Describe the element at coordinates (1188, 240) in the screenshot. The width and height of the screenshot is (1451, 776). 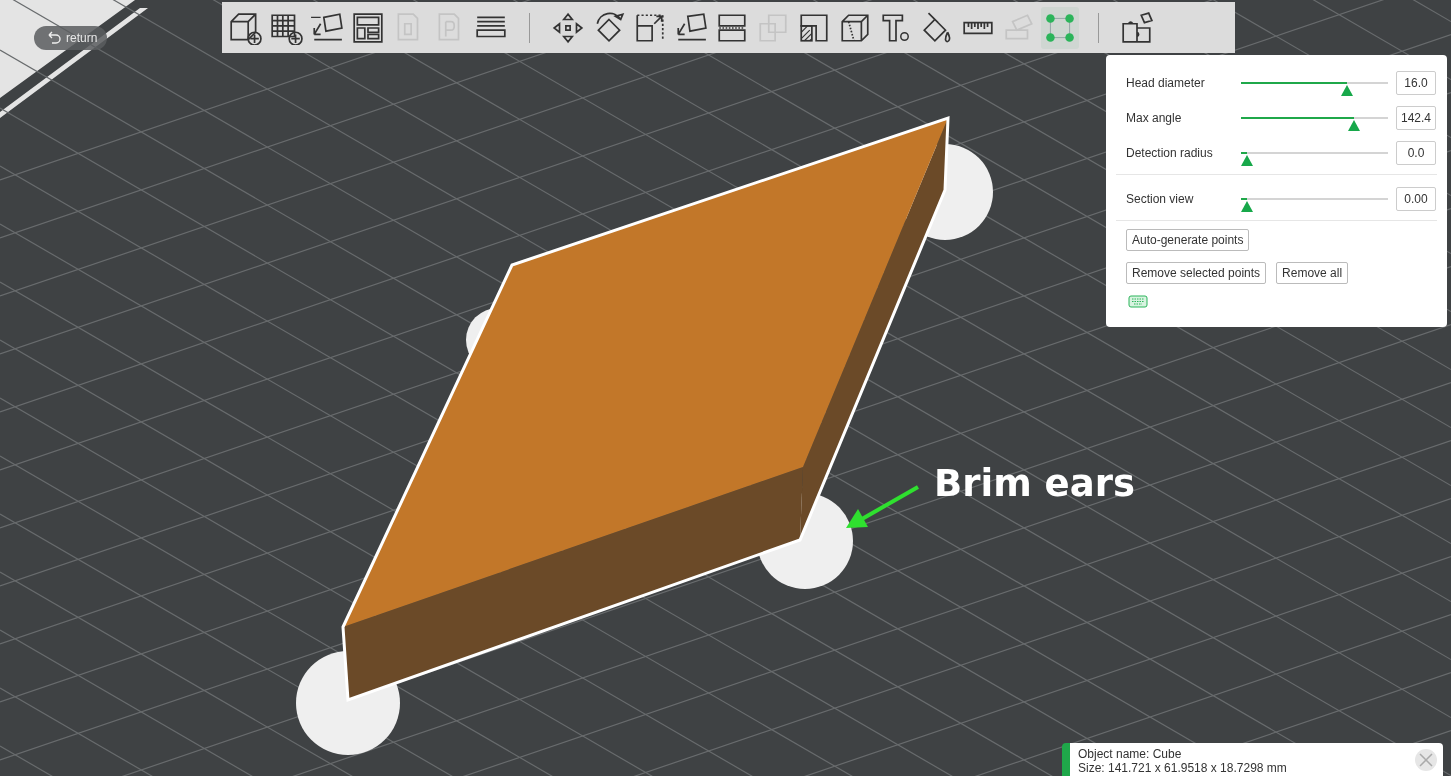
I see `panel-button: Auto-generate points` at that location.